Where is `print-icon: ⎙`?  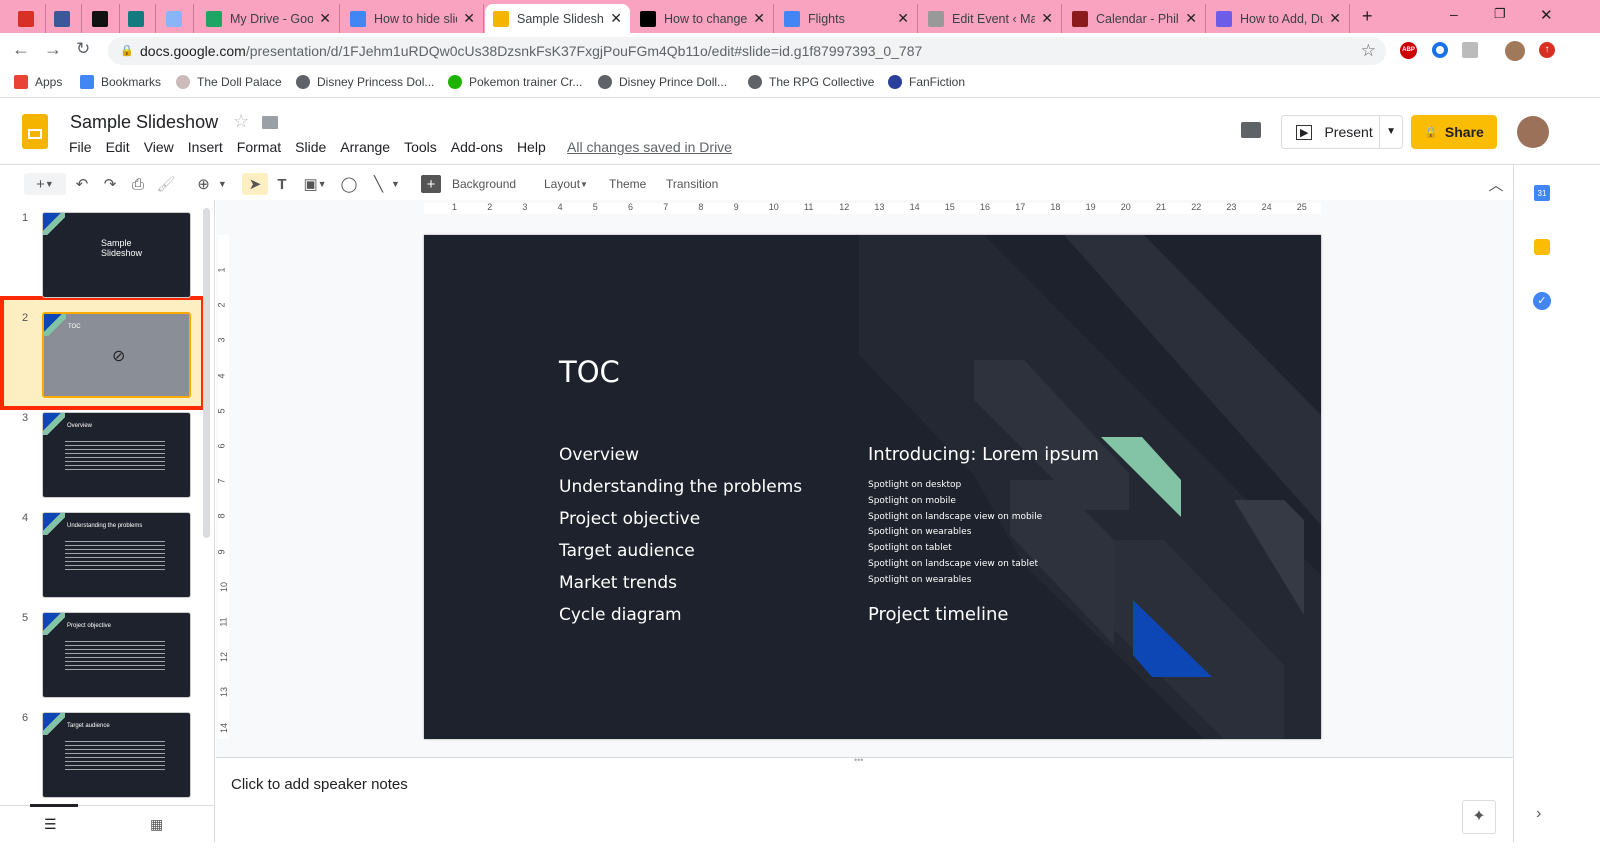 print-icon: ⎙ is located at coordinates (138, 184).